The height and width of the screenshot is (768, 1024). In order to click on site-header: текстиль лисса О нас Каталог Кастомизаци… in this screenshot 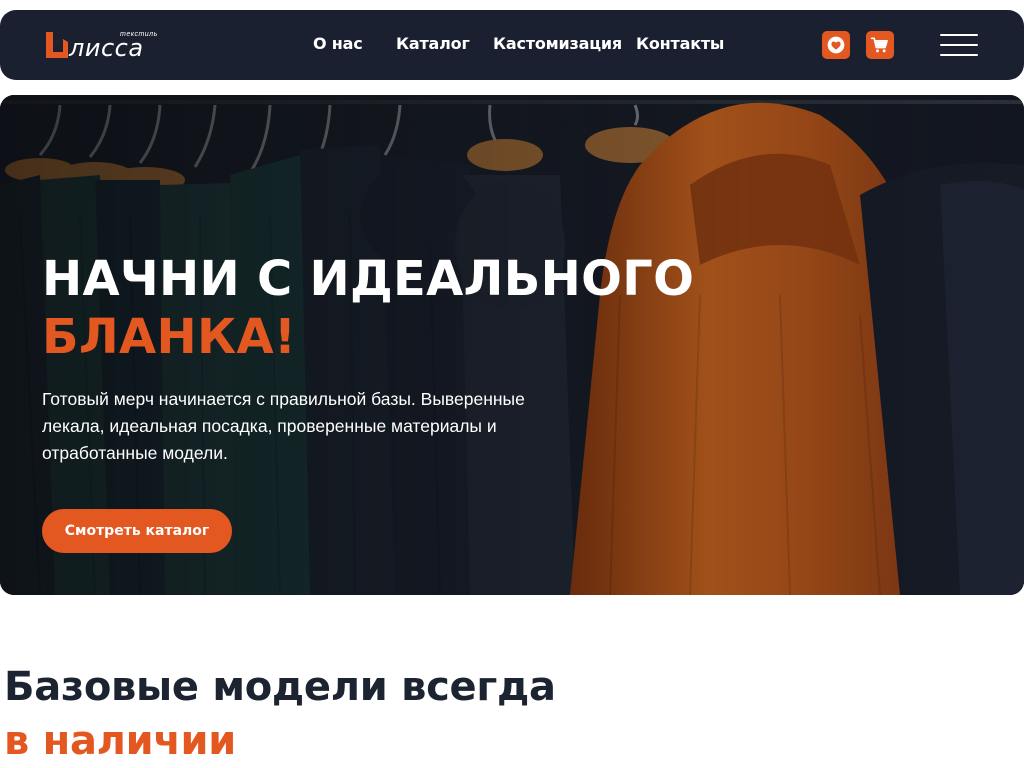, I will do `click(512, 45)`.